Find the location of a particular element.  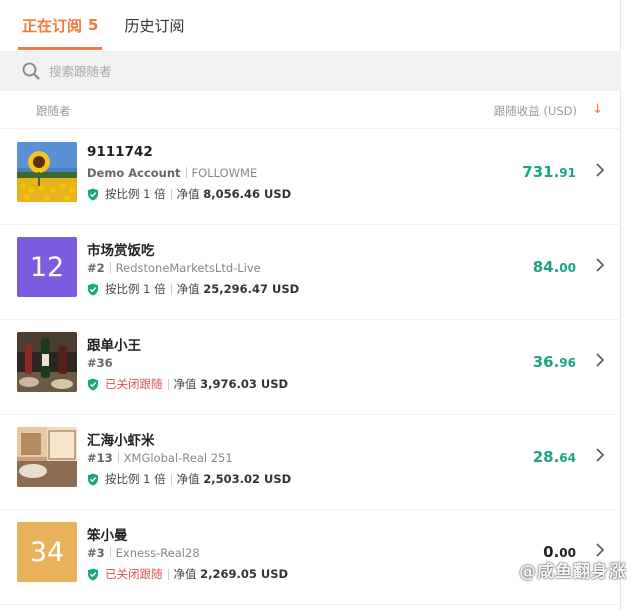

profit-integer: 28. is located at coordinates (546, 457).